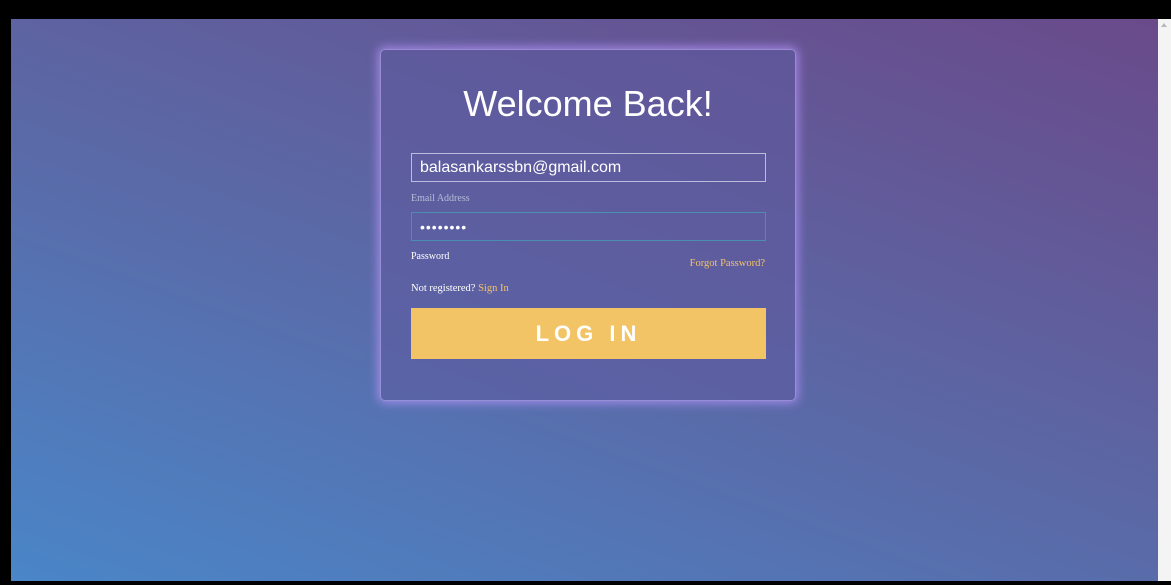 The height and width of the screenshot is (585, 1171). What do you see at coordinates (588, 103) in the screenshot?
I see `page-title: Welcome Back!` at bounding box center [588, 103].